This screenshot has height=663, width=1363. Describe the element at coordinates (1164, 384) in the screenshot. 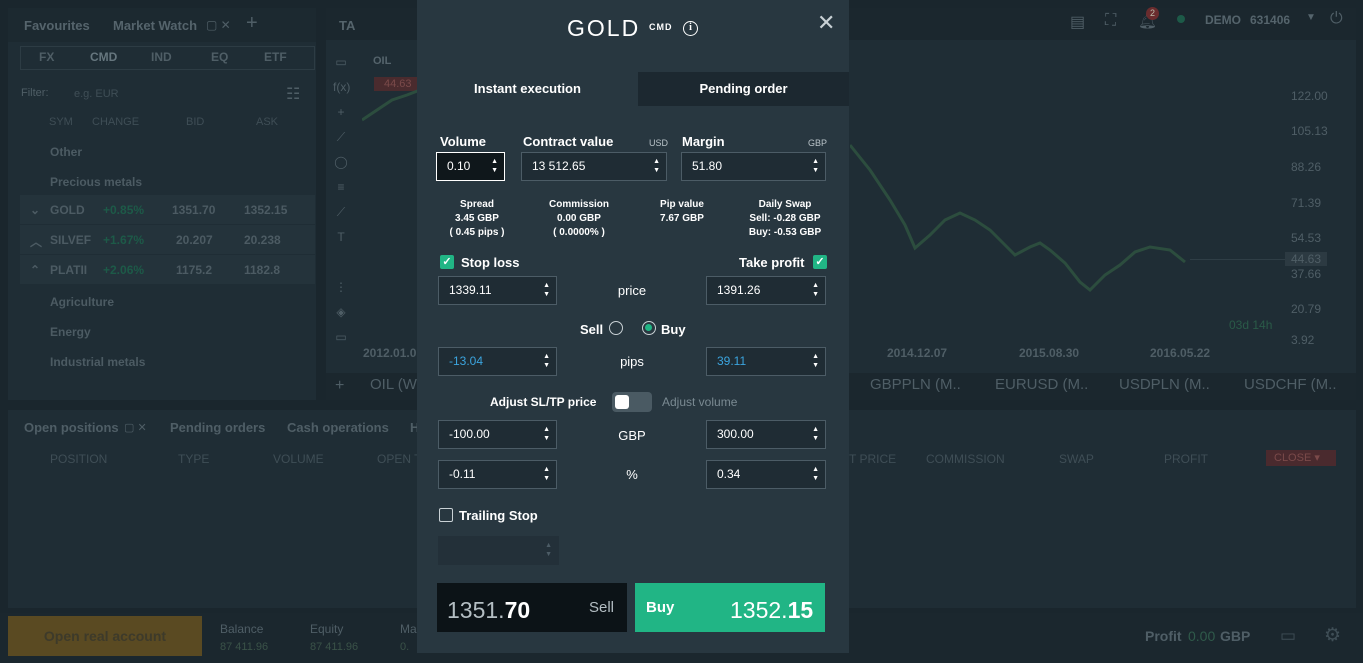

I see `instrument-tab: USDPLN (M..` at that location.